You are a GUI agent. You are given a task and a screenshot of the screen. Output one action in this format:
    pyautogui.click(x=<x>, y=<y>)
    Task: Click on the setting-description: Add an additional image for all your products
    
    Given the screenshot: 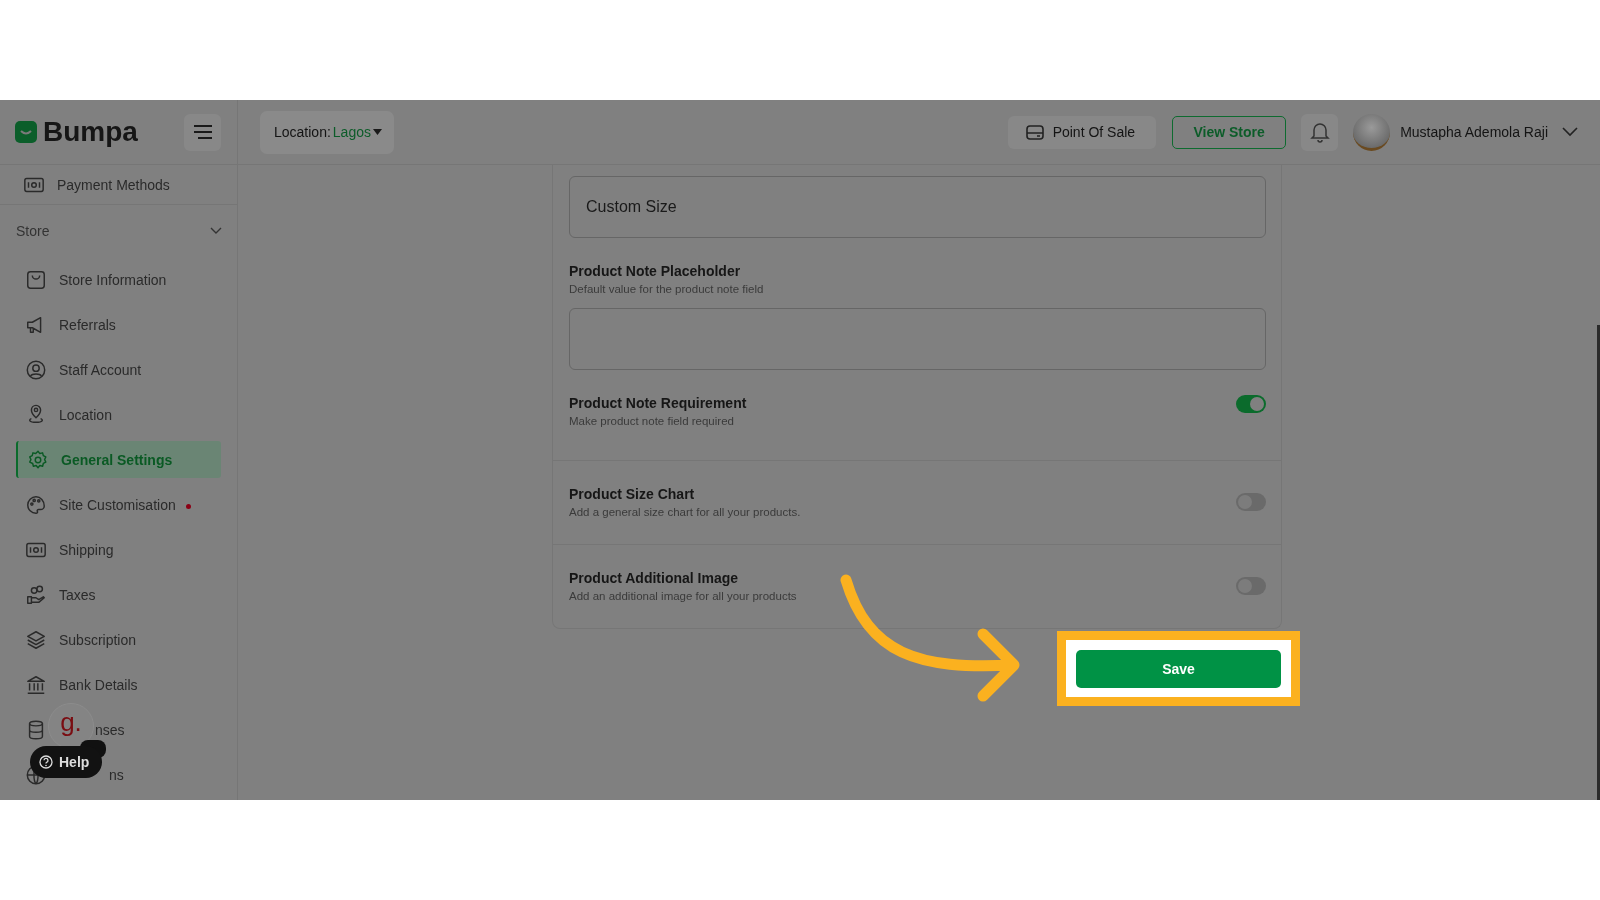 What is the action you would take?
    pyautogui.click(x=683, y=596)
    